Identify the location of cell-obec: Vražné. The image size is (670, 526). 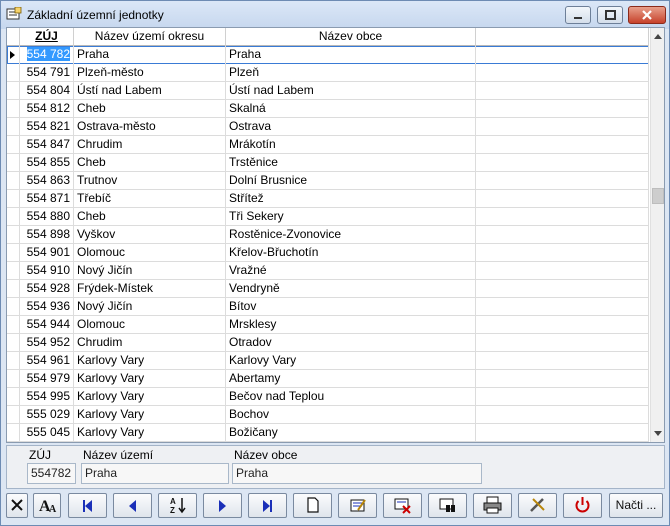
(351, 271).